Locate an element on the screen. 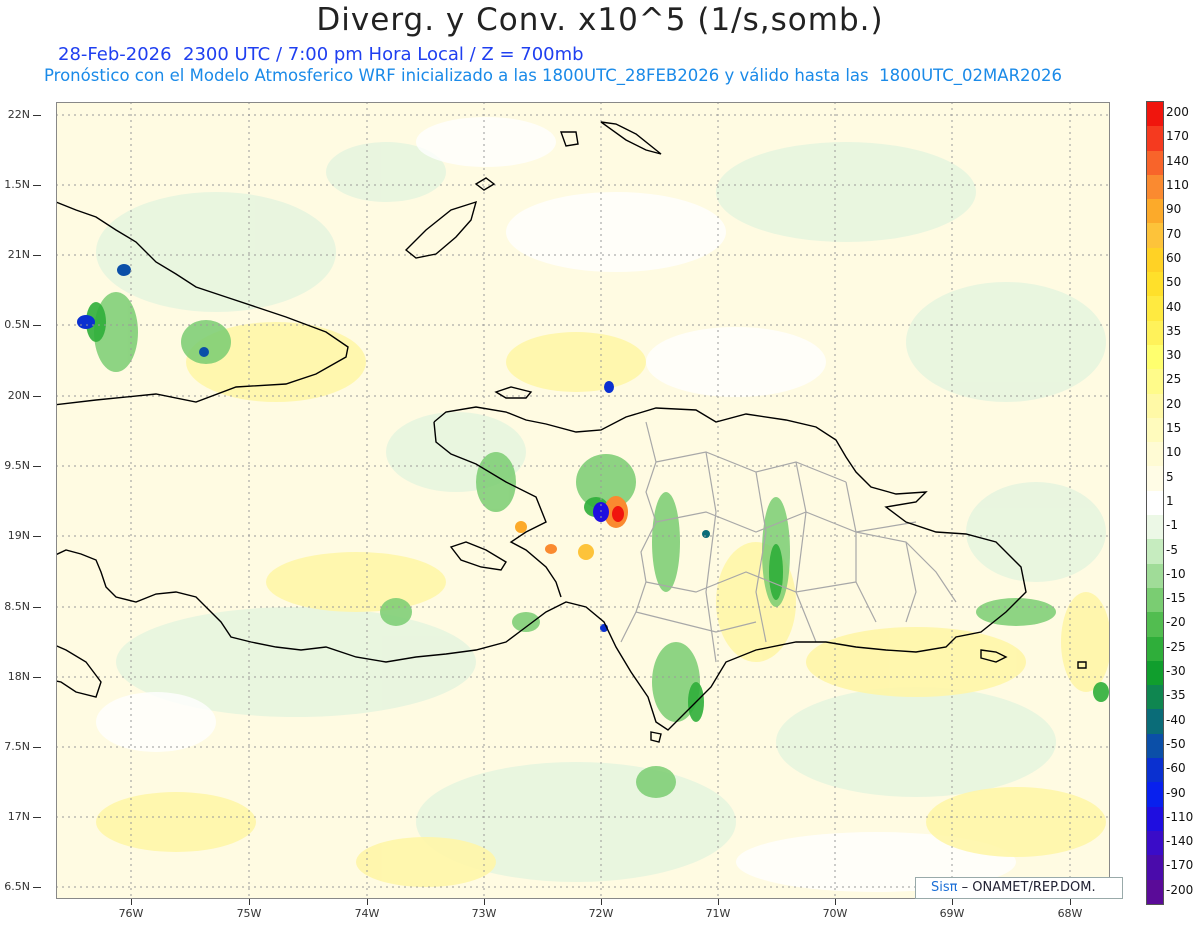 The width and height of the screenshot is (1200, 927). color-scale-label: -1 is located at coordinates (1172, 525).